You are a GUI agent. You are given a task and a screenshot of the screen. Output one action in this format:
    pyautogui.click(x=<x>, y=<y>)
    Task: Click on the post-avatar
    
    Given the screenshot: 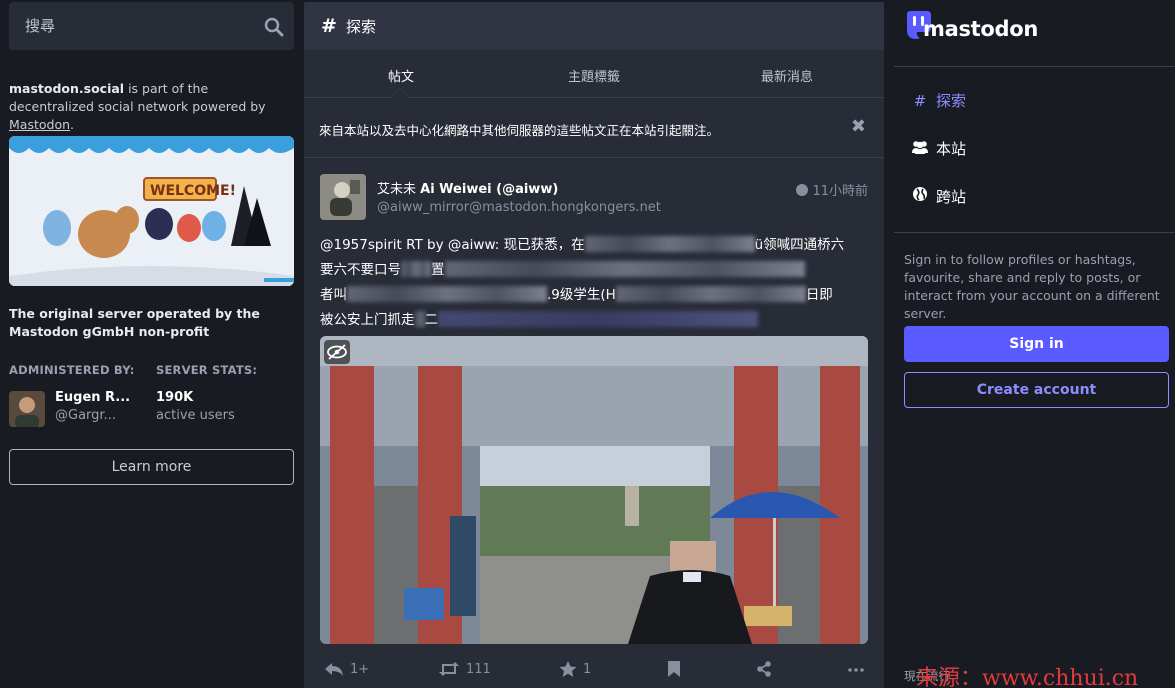 What is the action you would take?
    pyautogui.click(x=343, y=197)
    